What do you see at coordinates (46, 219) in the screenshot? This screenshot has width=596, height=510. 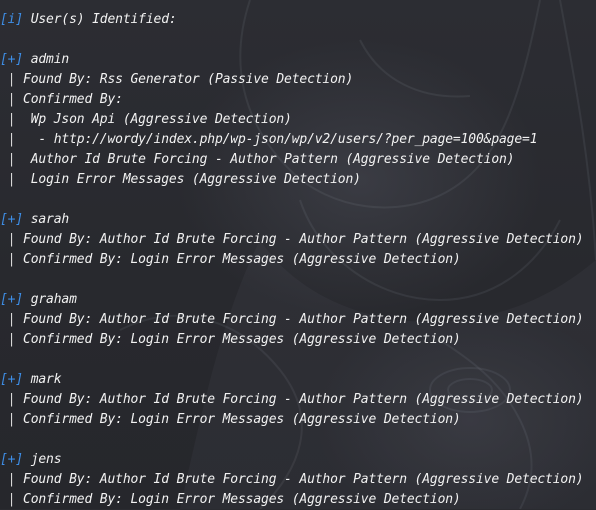 I see `user-name: sarah` at bounding box center [46, 219].